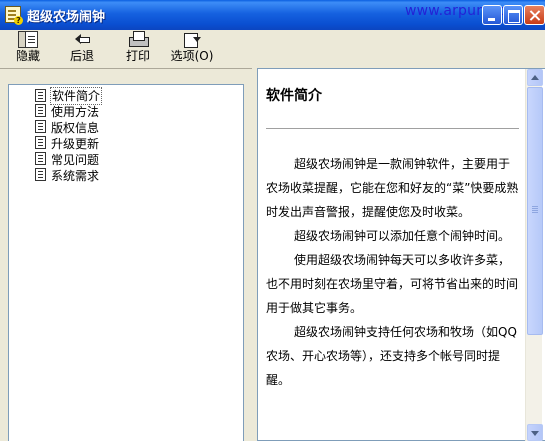  What do you see at coordinates (535, 211) in the screenshot?
I see `scroll-thumb` at bounding box center [535, 211].